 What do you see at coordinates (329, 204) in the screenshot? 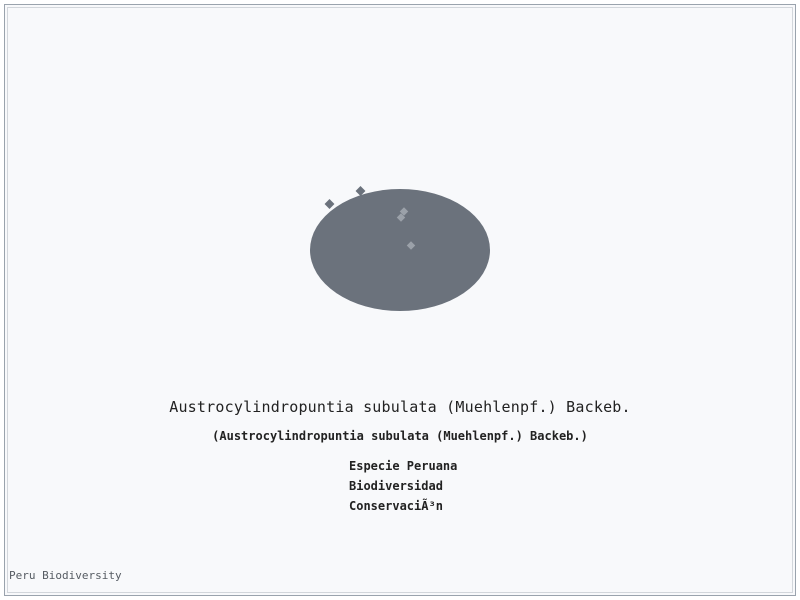
I see `diamond-marker` at bounding box center [329, 204].